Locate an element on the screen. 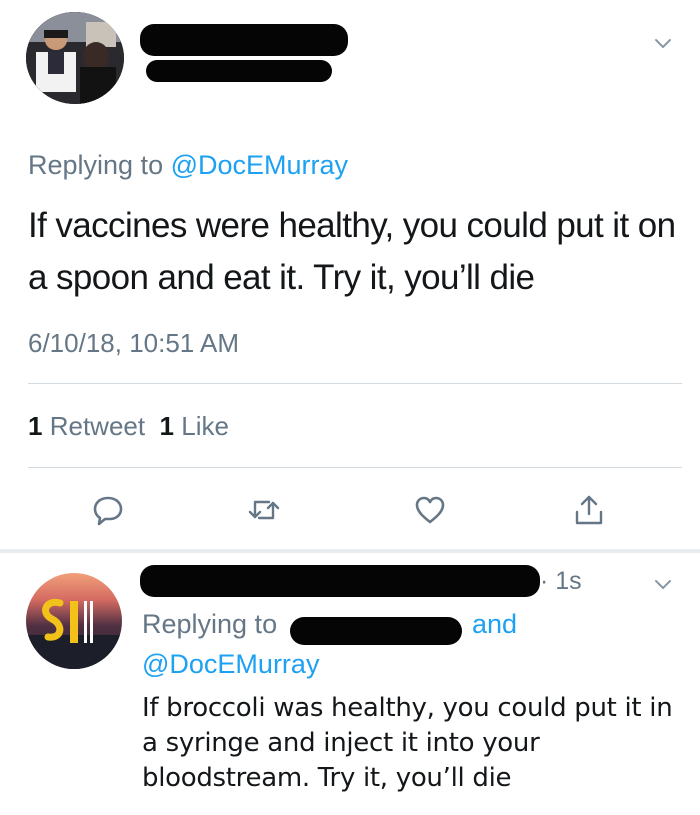 This screenshot has width=700, height=815. like-count: 1 is located at coordinates (167, 426).